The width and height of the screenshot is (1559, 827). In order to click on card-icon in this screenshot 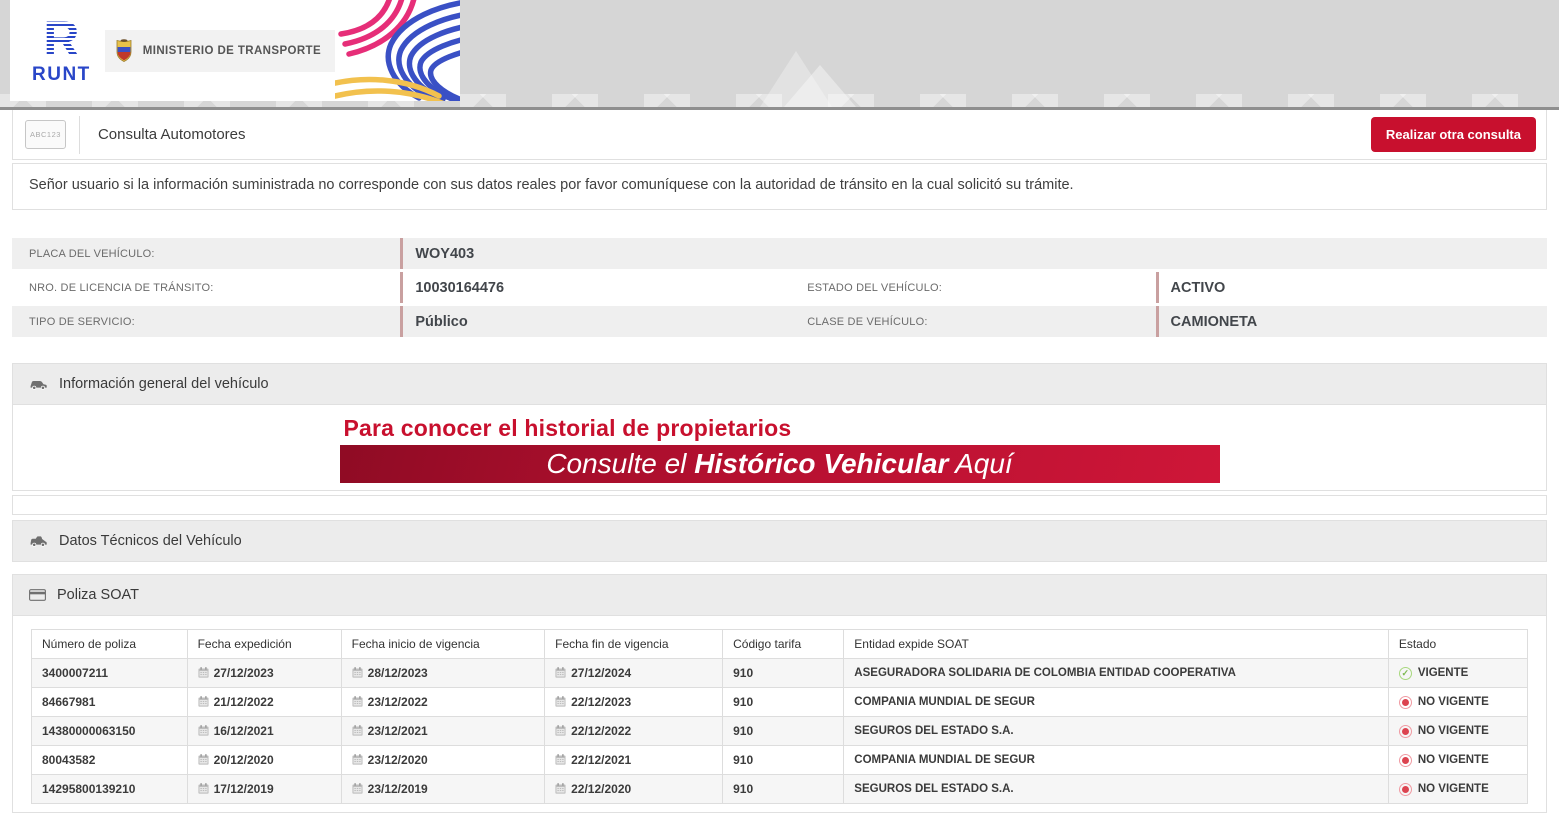, I will do `click(37, 595)`.